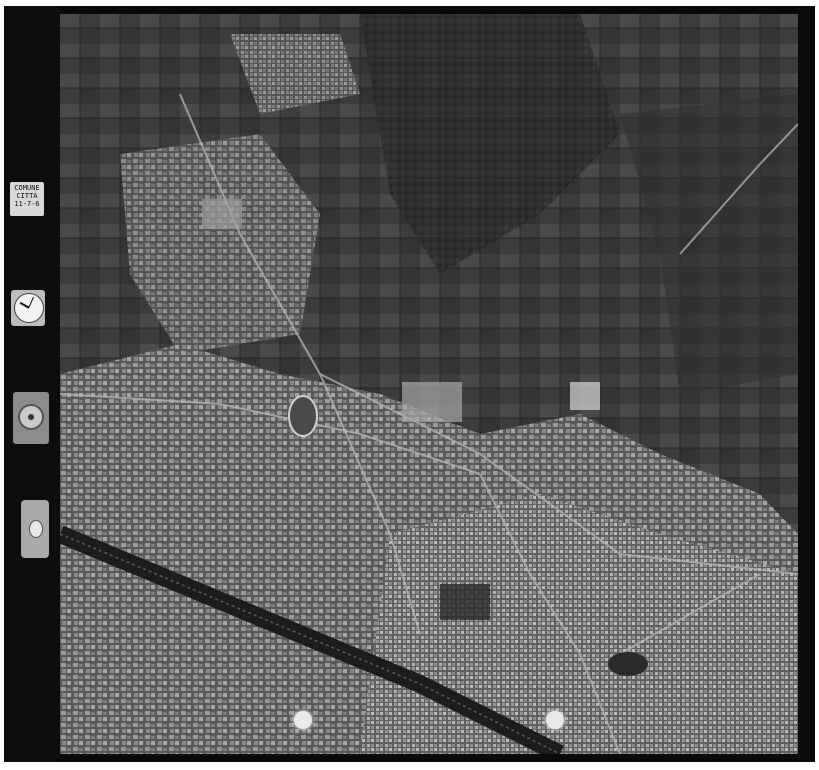 The height and width of the screenshot is (770, 819). What do you see at coordinates (31, 418) in the screenshot?
I see `altimeter-icon` at bounding box center [31, 418].